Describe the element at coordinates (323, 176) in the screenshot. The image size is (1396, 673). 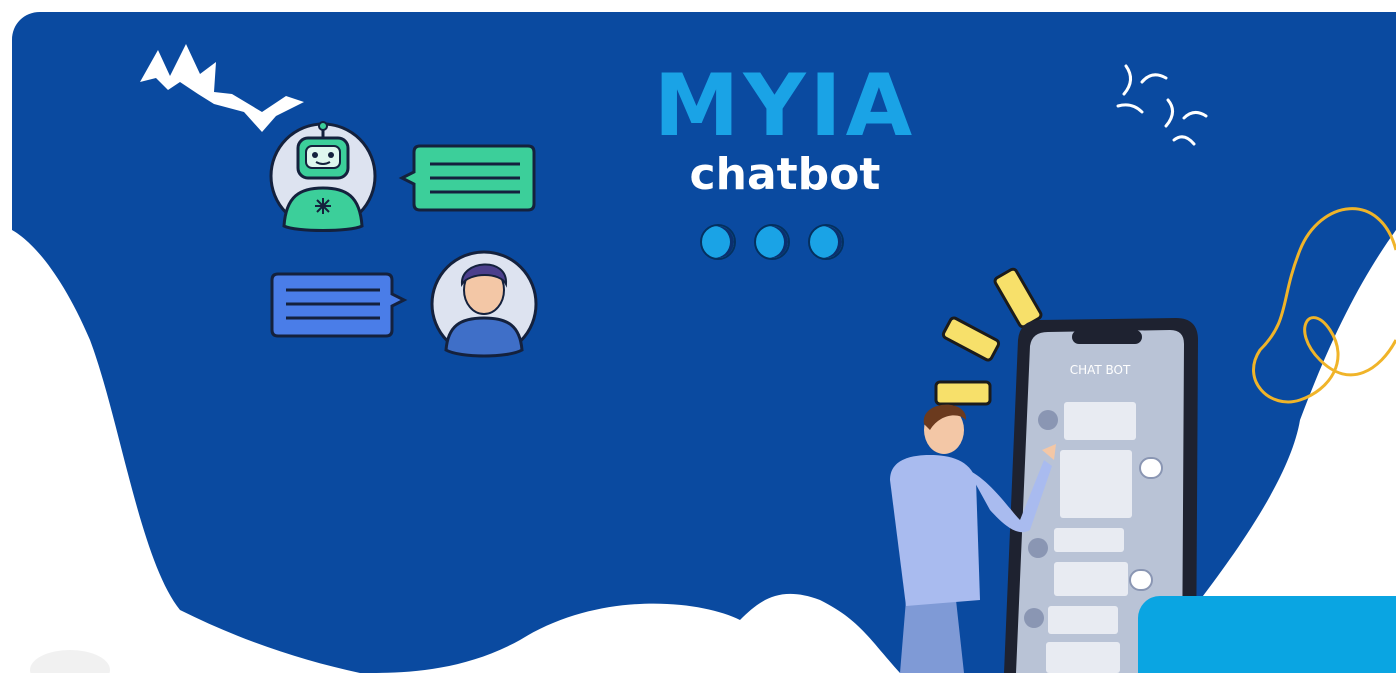
I see `robot-avatar-icon` at that location.